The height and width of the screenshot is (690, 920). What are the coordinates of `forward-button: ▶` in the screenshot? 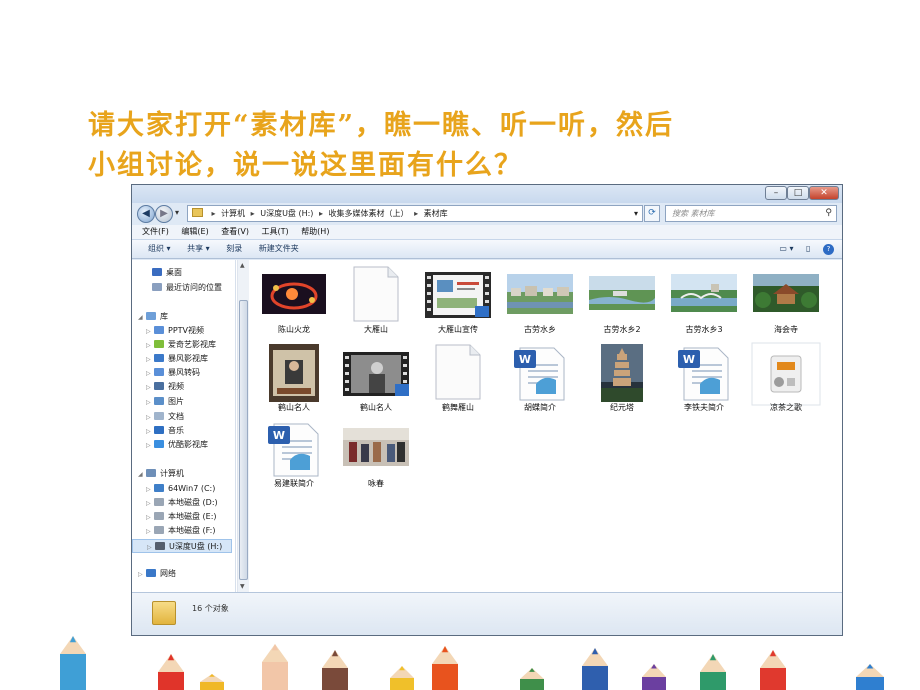 It's located at (164, 214).